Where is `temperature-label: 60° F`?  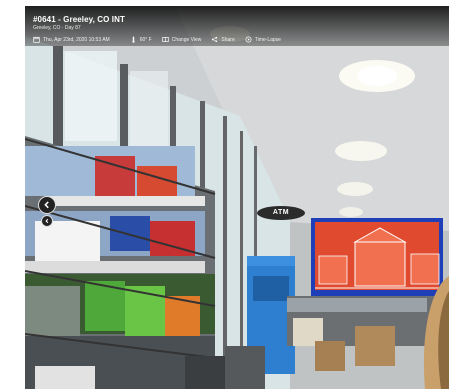 temperature-label: 60° F is located at coordinates (145, 39).